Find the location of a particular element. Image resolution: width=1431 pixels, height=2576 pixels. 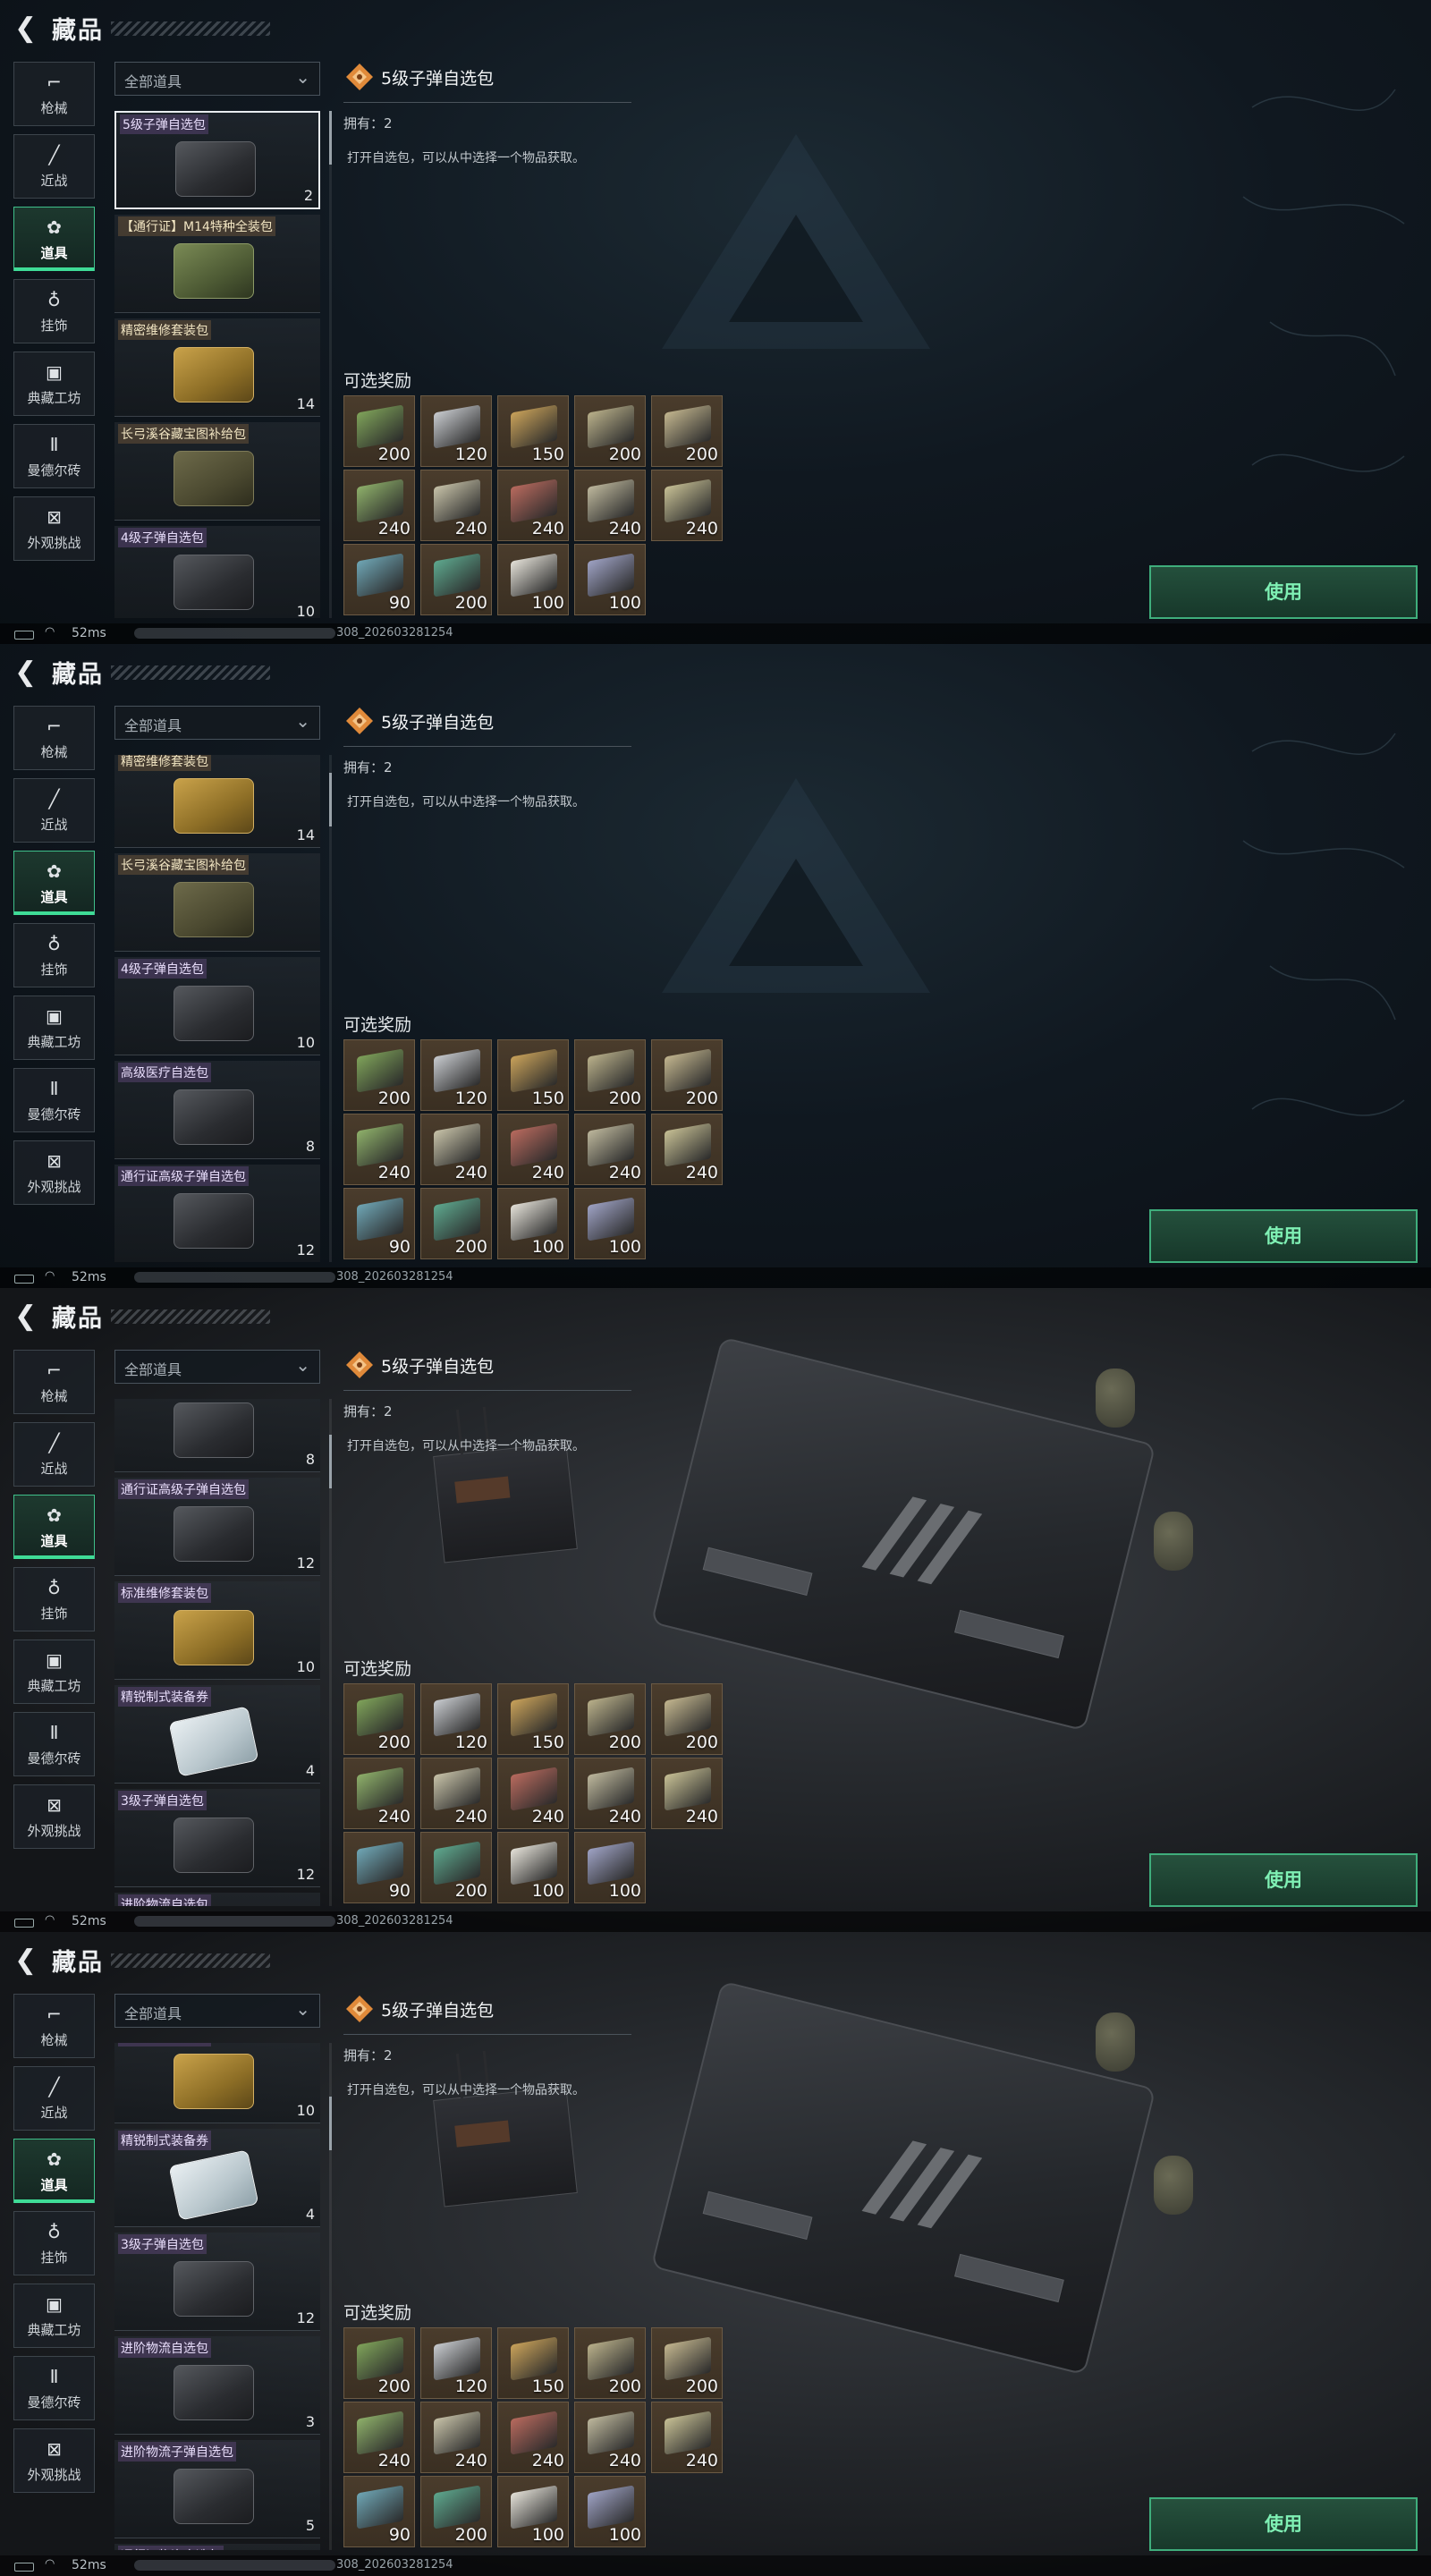

item-card: 【通行证】M14特种全装包 is located at coordinates (217, 264).